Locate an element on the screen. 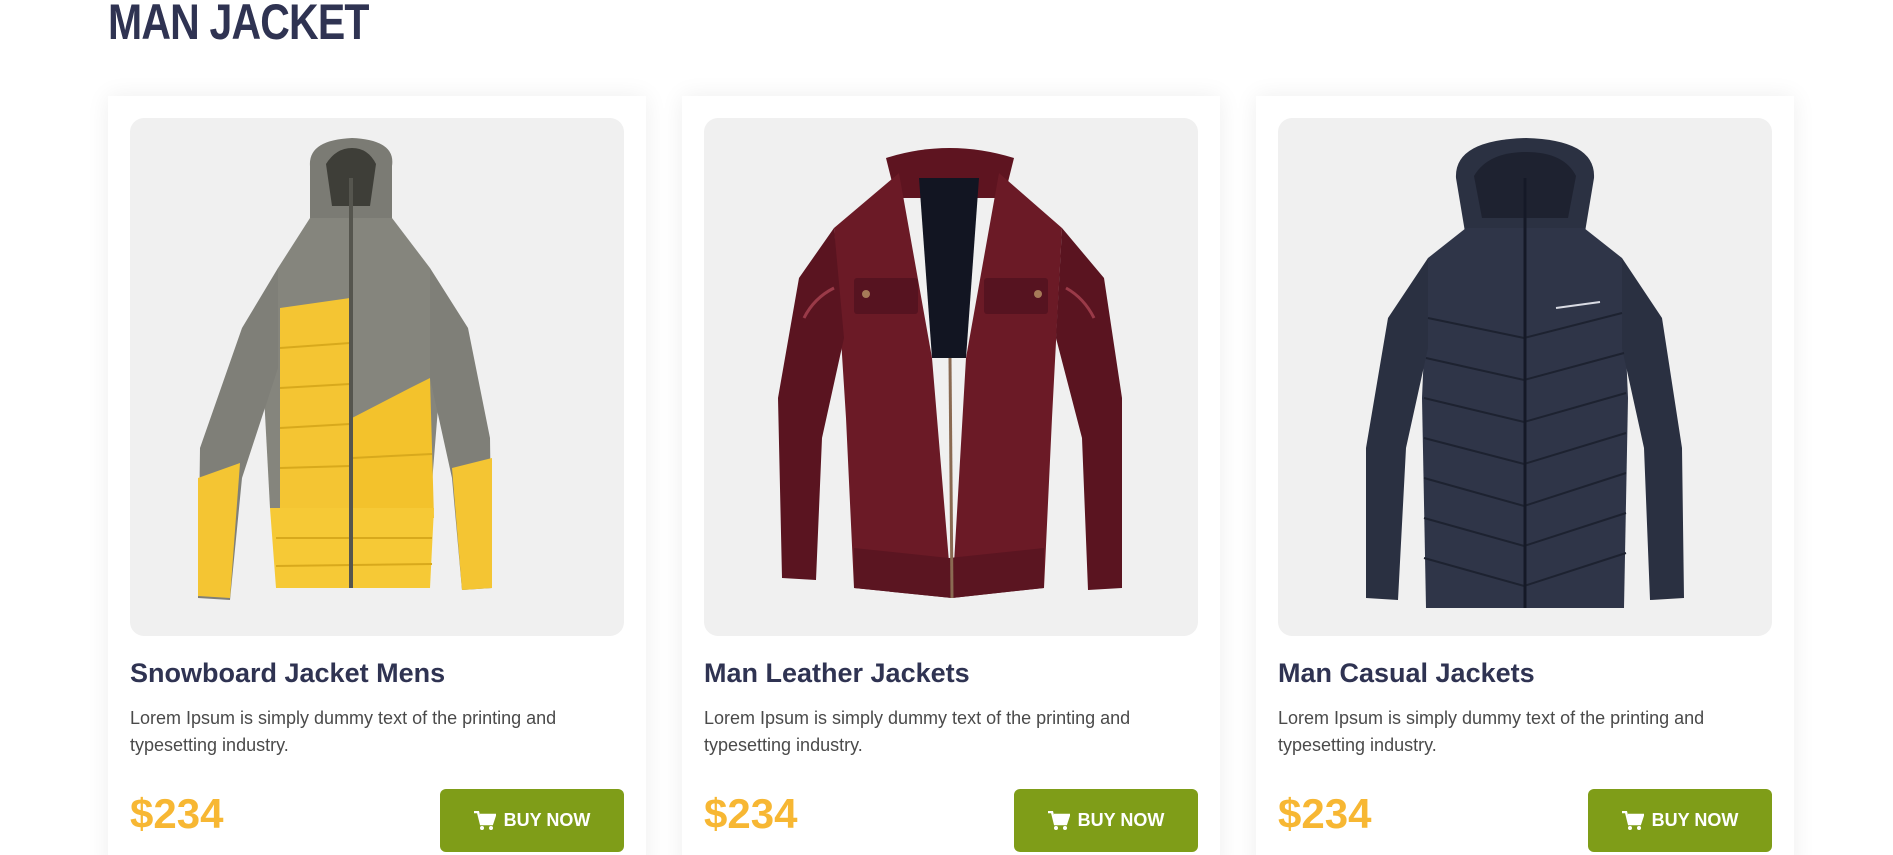  maroon-leather-jacket-image is located at coordinates (950, 373).